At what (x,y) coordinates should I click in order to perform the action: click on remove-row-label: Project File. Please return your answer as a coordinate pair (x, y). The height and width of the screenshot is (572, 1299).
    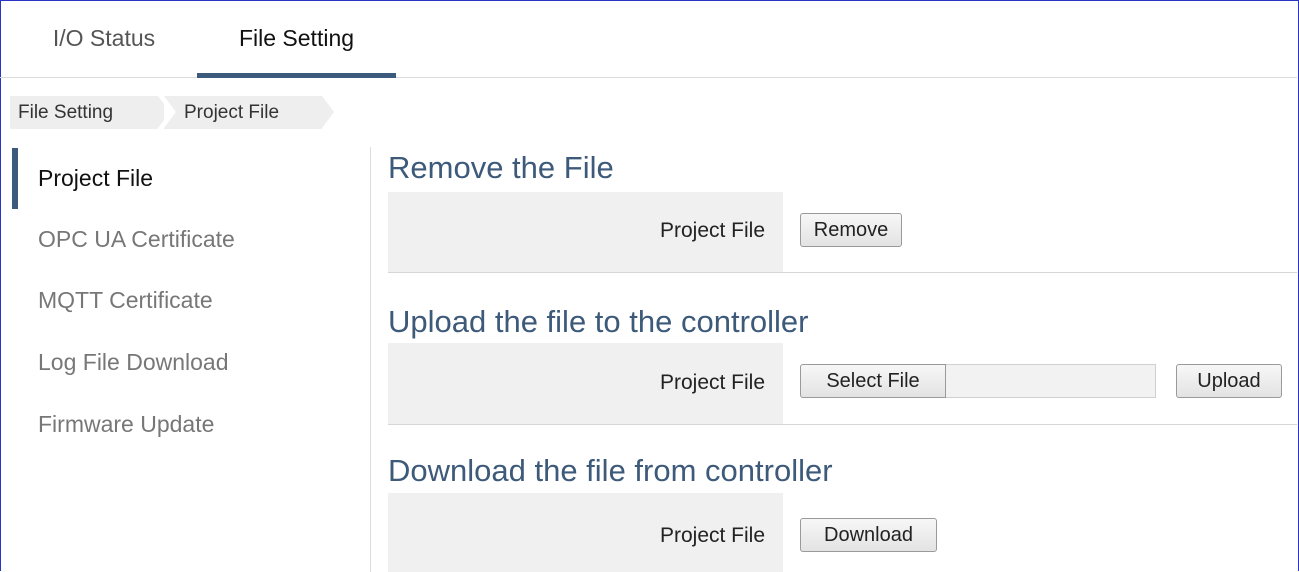
    Looking at the image, I should click on (712, 230).